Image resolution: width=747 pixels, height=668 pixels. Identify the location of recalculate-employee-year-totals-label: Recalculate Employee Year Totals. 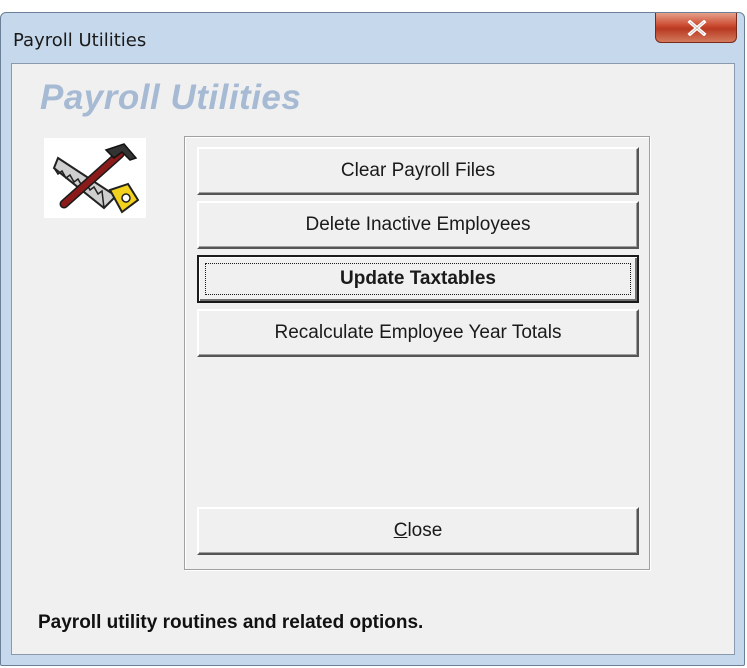
(418, 332).